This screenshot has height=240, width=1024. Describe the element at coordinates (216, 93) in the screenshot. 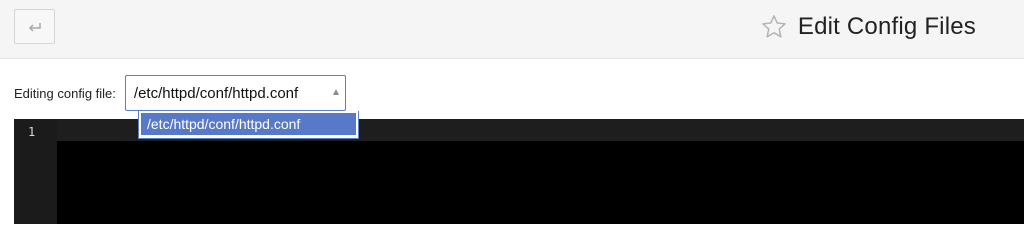

I see `config-file-select-value: /etc/httpd/conf/httpd.conf` at that location.